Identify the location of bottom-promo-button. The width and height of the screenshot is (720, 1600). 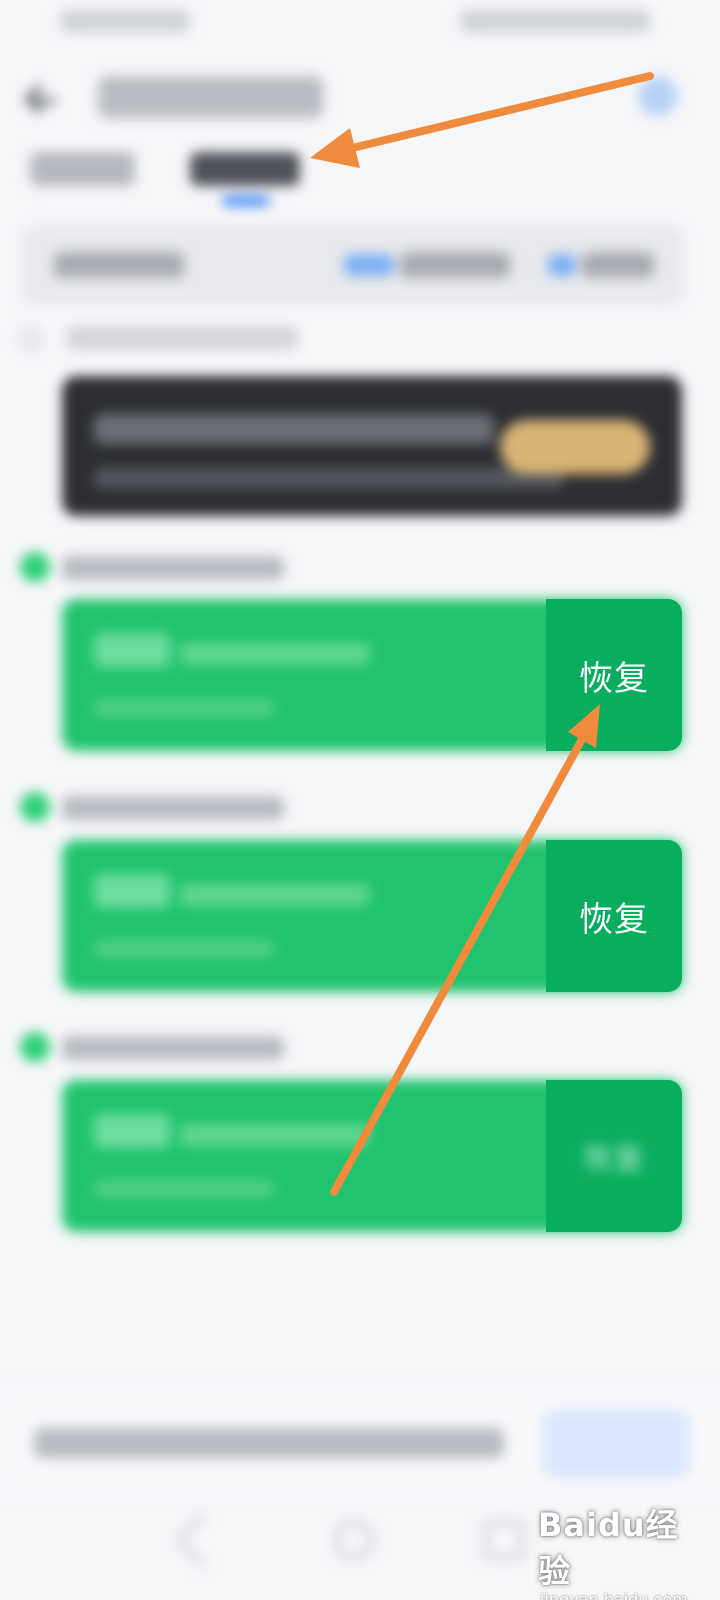
(616, 1444).